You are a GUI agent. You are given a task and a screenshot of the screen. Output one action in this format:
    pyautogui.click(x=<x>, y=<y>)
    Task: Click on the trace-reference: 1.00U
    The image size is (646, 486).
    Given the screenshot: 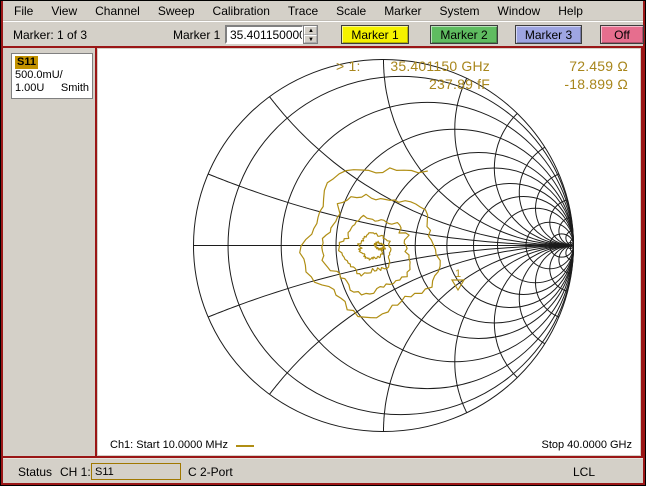 What is the action you would take?
    pyautogui.click(x=30, y=88)
    